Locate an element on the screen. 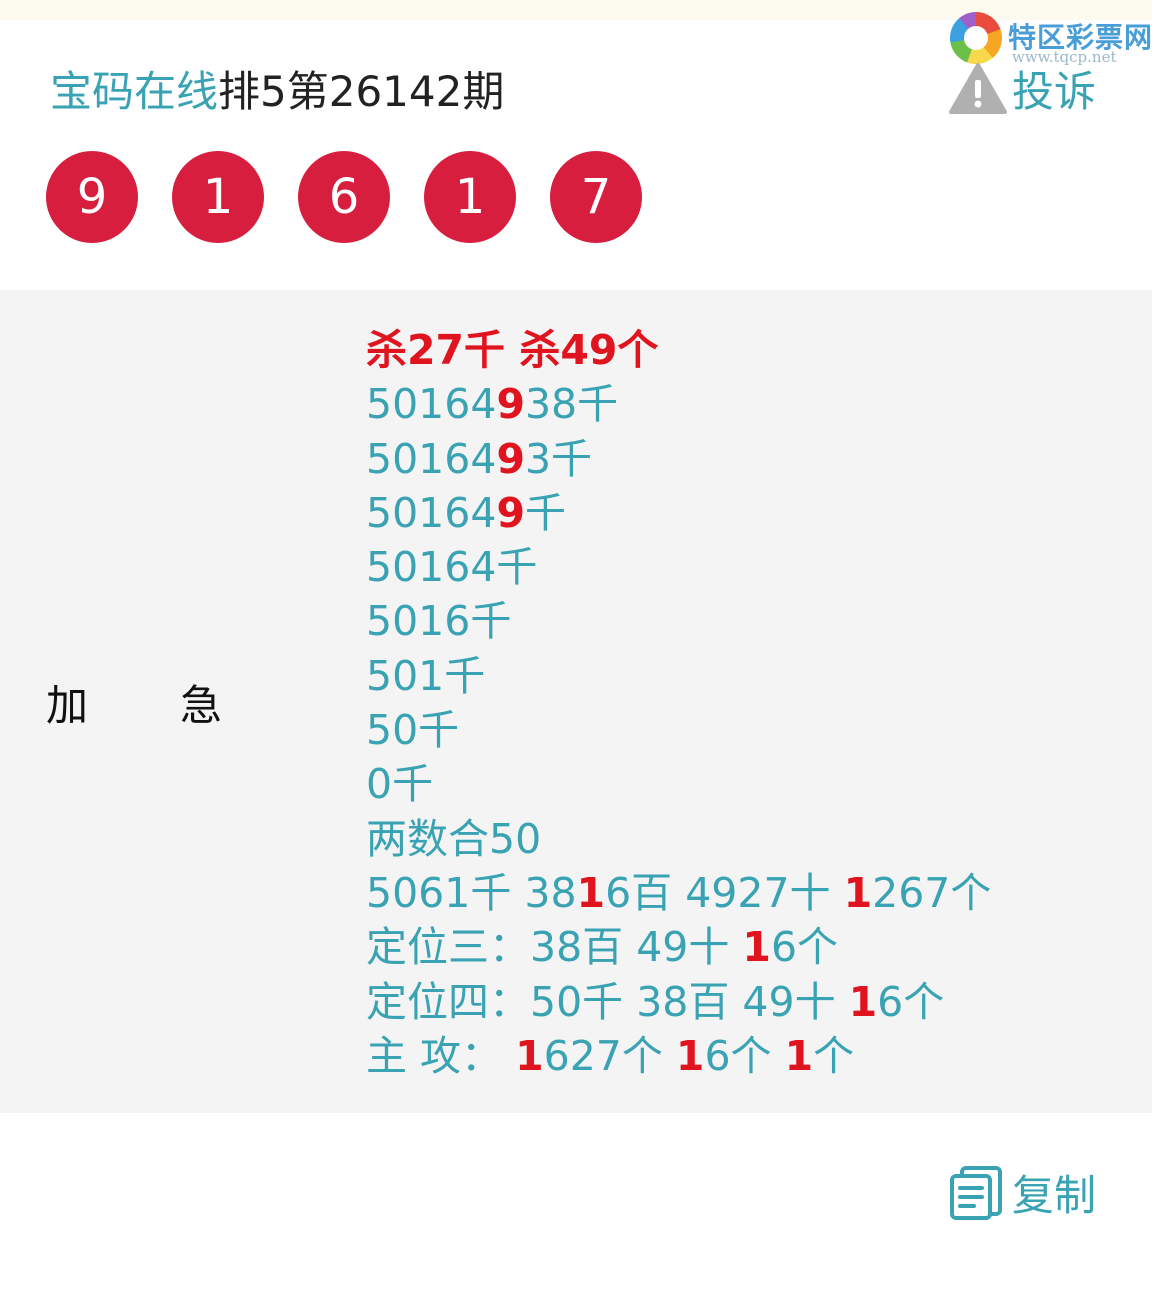 Image resolution: width=1152 pixels, height=1289 pixels. line-text: 千 is located at coordinates (545, 512).